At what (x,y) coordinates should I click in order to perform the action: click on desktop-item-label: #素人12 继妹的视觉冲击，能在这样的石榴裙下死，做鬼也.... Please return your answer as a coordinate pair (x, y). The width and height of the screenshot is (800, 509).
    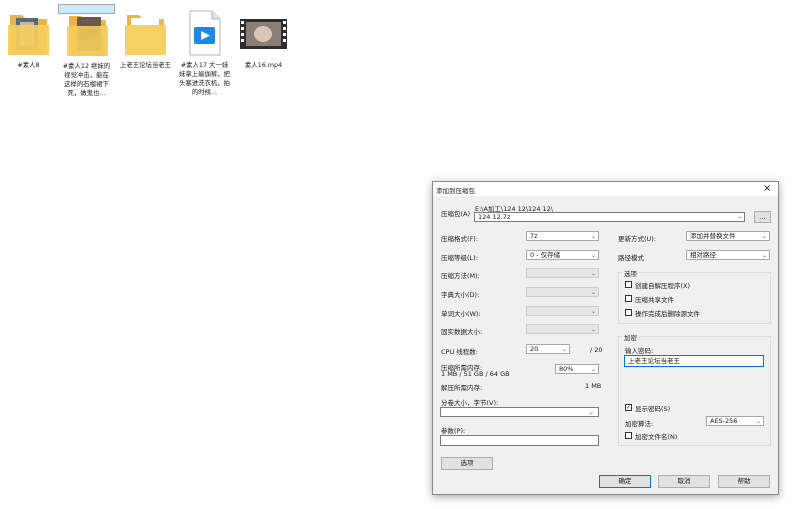
    Looking at the image, I should click on (86, 79).